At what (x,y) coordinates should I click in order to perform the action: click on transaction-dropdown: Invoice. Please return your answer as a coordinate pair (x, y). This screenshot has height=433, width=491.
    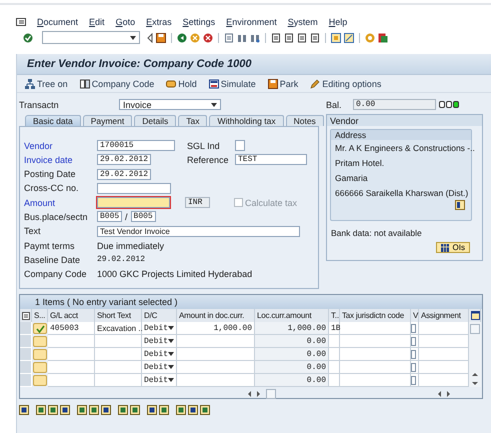
    Looking at the image, I should click on (170, 104).